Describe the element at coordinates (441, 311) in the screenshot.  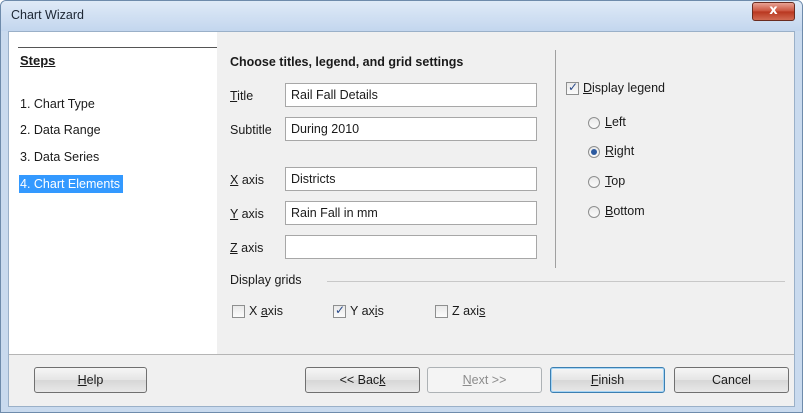
I see `grid-z-checkbox` at that location.